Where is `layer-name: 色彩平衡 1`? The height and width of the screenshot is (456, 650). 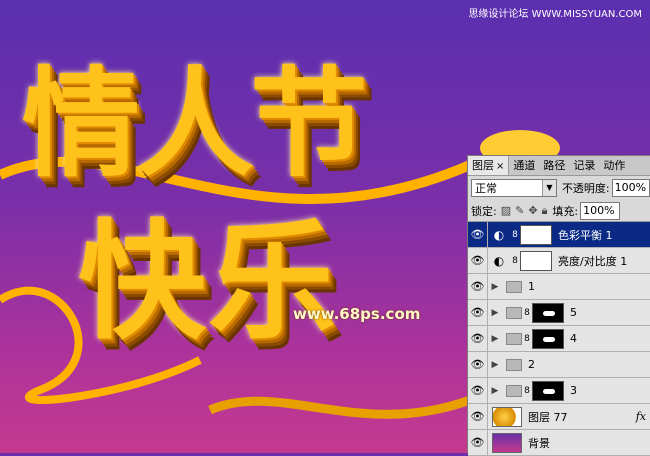 layer-name: 色彩平衡 1 is located at coordinates (585, 235).